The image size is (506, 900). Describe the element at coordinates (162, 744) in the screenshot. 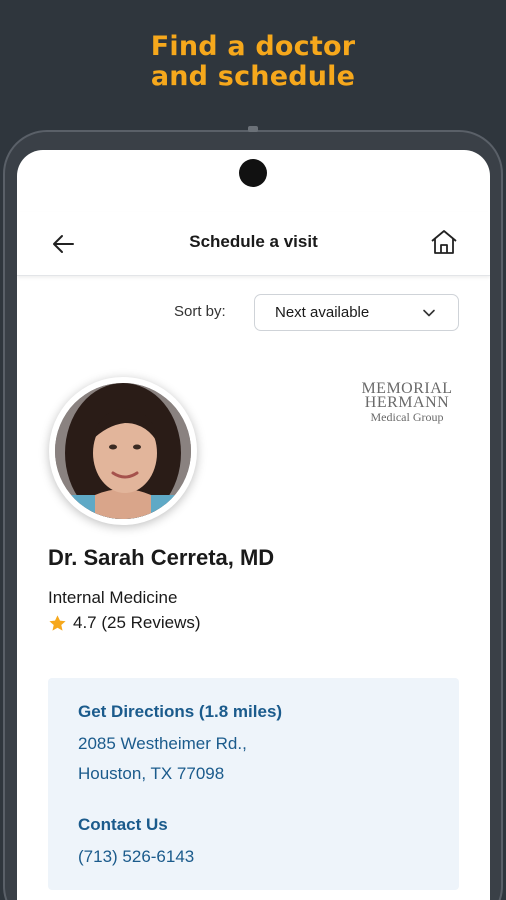

I see `address-line-1: 2085 Westheimer Rd.,` at that location.